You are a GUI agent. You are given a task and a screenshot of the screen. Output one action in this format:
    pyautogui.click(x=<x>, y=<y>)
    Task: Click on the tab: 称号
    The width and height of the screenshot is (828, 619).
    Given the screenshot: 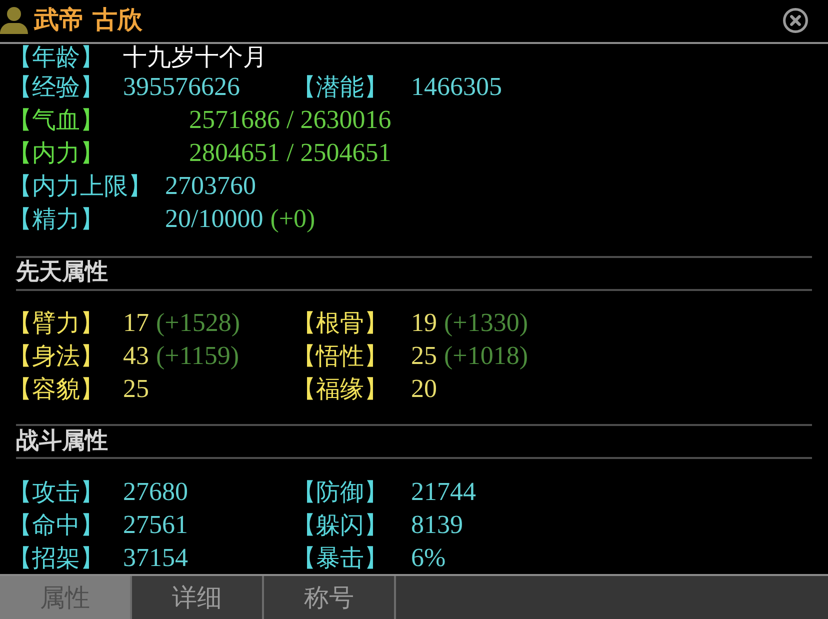 What is the action you would take?
    pyautogui.click(x=330, y=597)
    